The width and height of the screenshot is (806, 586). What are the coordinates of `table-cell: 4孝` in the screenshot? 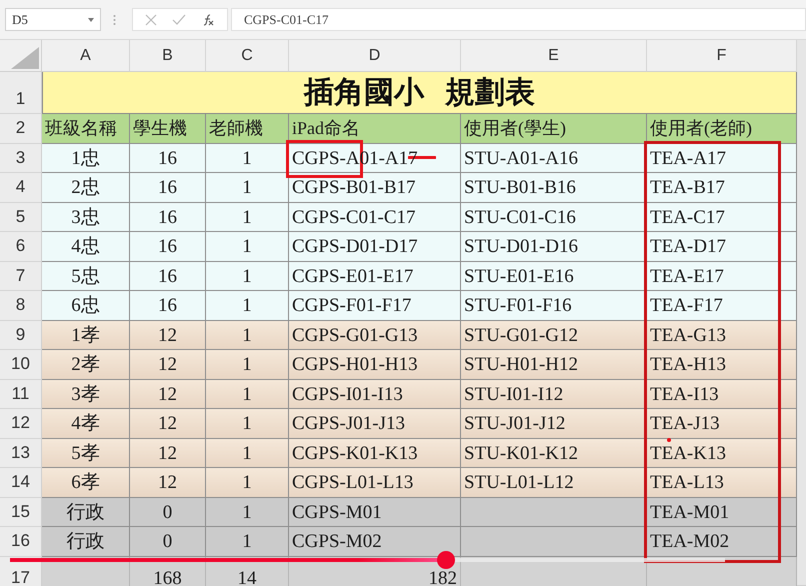 It's located at (86, 423).